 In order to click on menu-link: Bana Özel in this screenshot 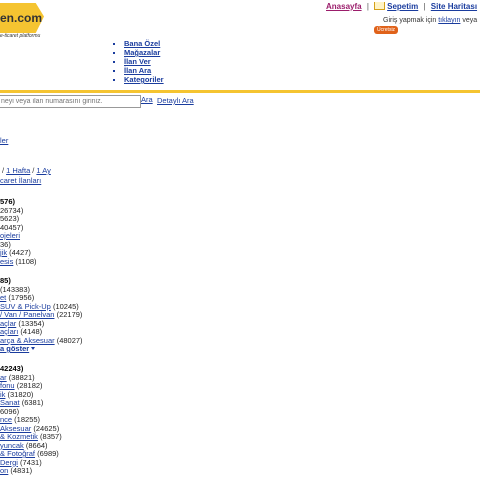, I will do `click(142, 43)`.